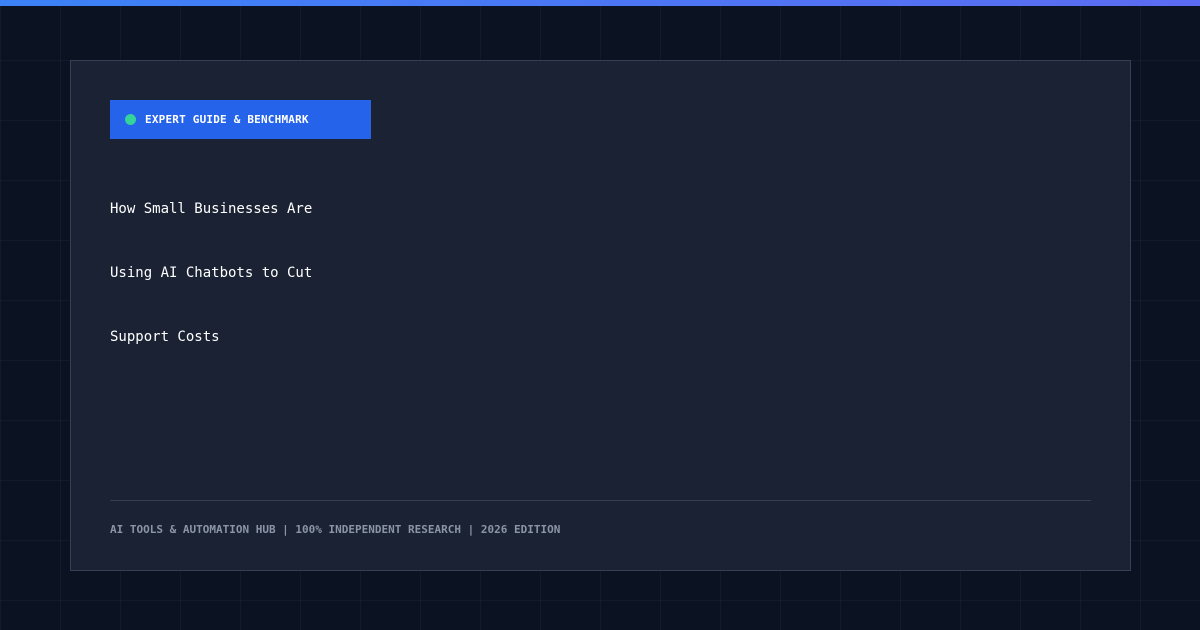 Image resolution: width=1200 pixels, height=630 pixels. What do you see at coordinates (211, 273) in the screenshot?
I see `title-line-2: Using AI Chatbots to Cut` at bounding box center [211, 273].